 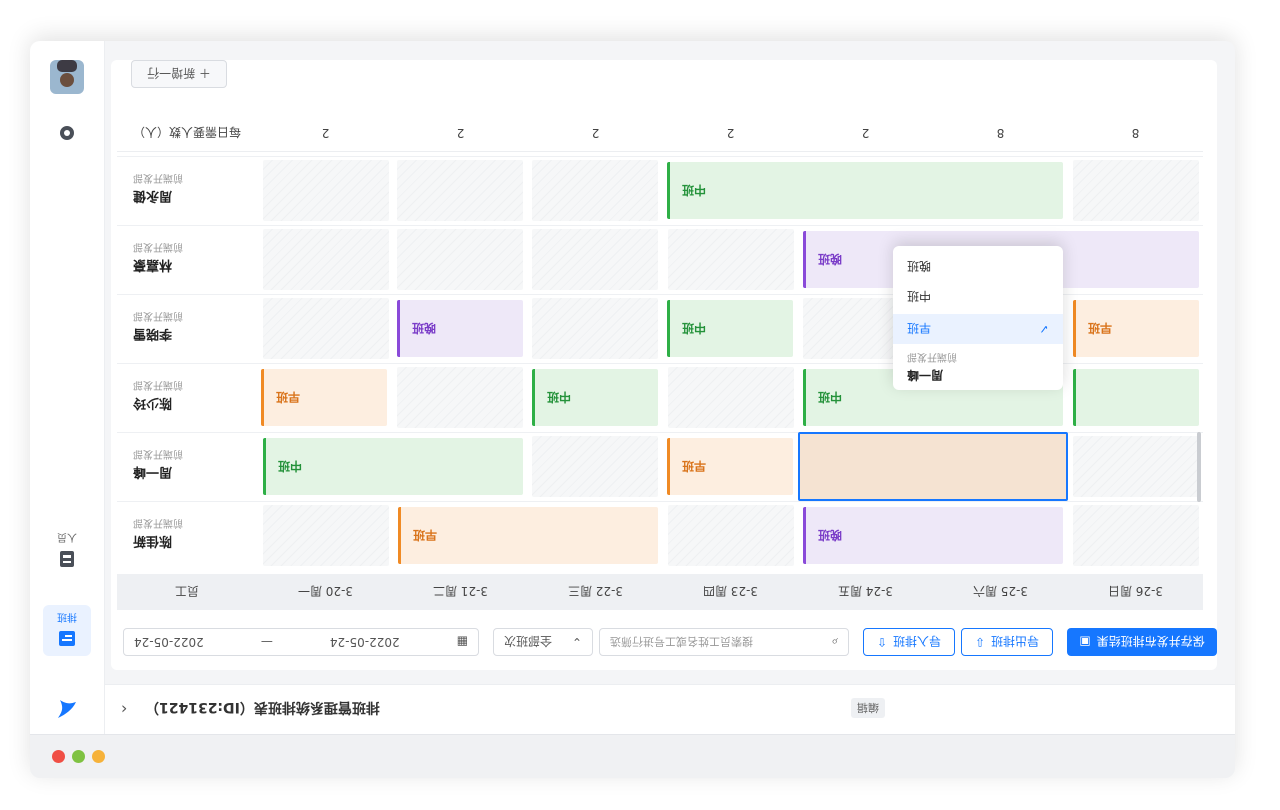 What do you see at coordinates (1015, 641) in the screenshot?
I see `export-label: 导出排班` at bounding box center [1015, 641].